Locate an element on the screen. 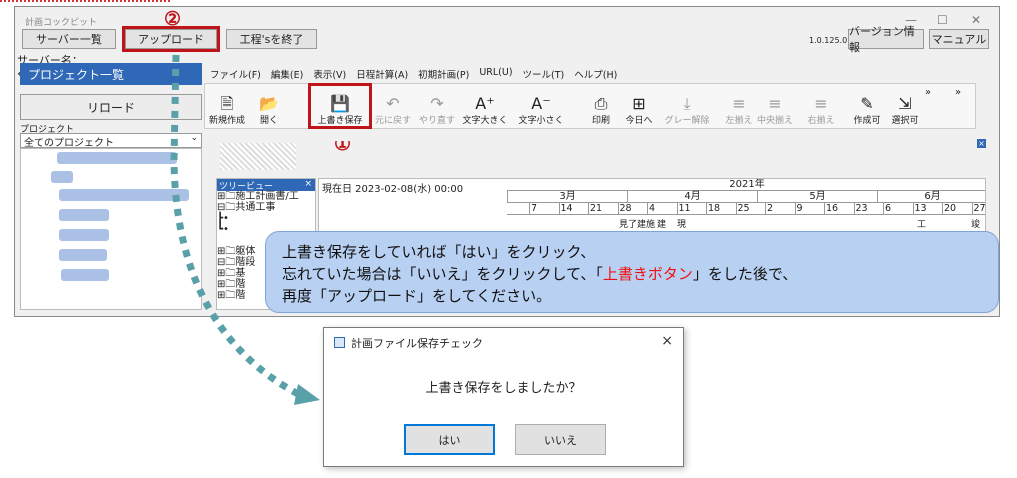  gantt-day: 20 is located at coordinates (949, 209).